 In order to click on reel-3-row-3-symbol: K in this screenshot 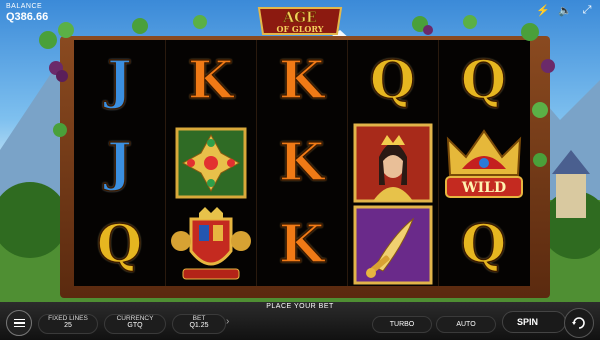, I will do `click(301, 245)`.